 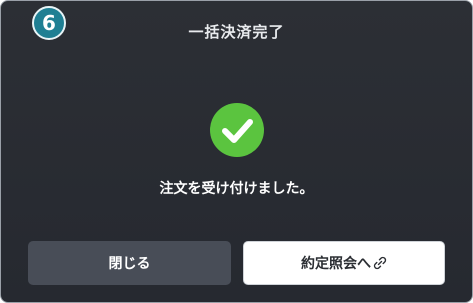 I want to click on contract-inquiry-button: 約定照会へ, so click(x=344, y=263).